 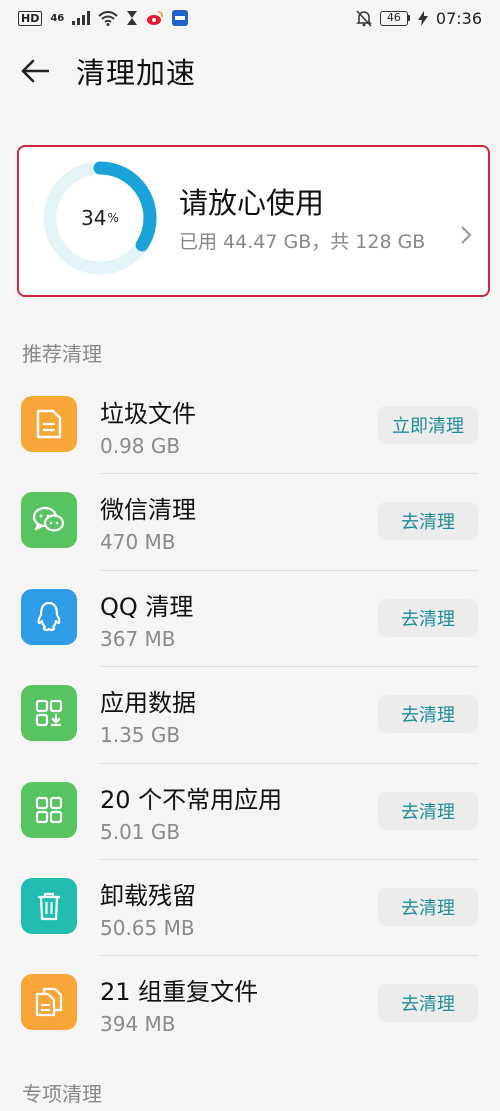 I want to click on list-item-qq: QQ 清理 367 MB 去清理, so click(x=250, y=619).